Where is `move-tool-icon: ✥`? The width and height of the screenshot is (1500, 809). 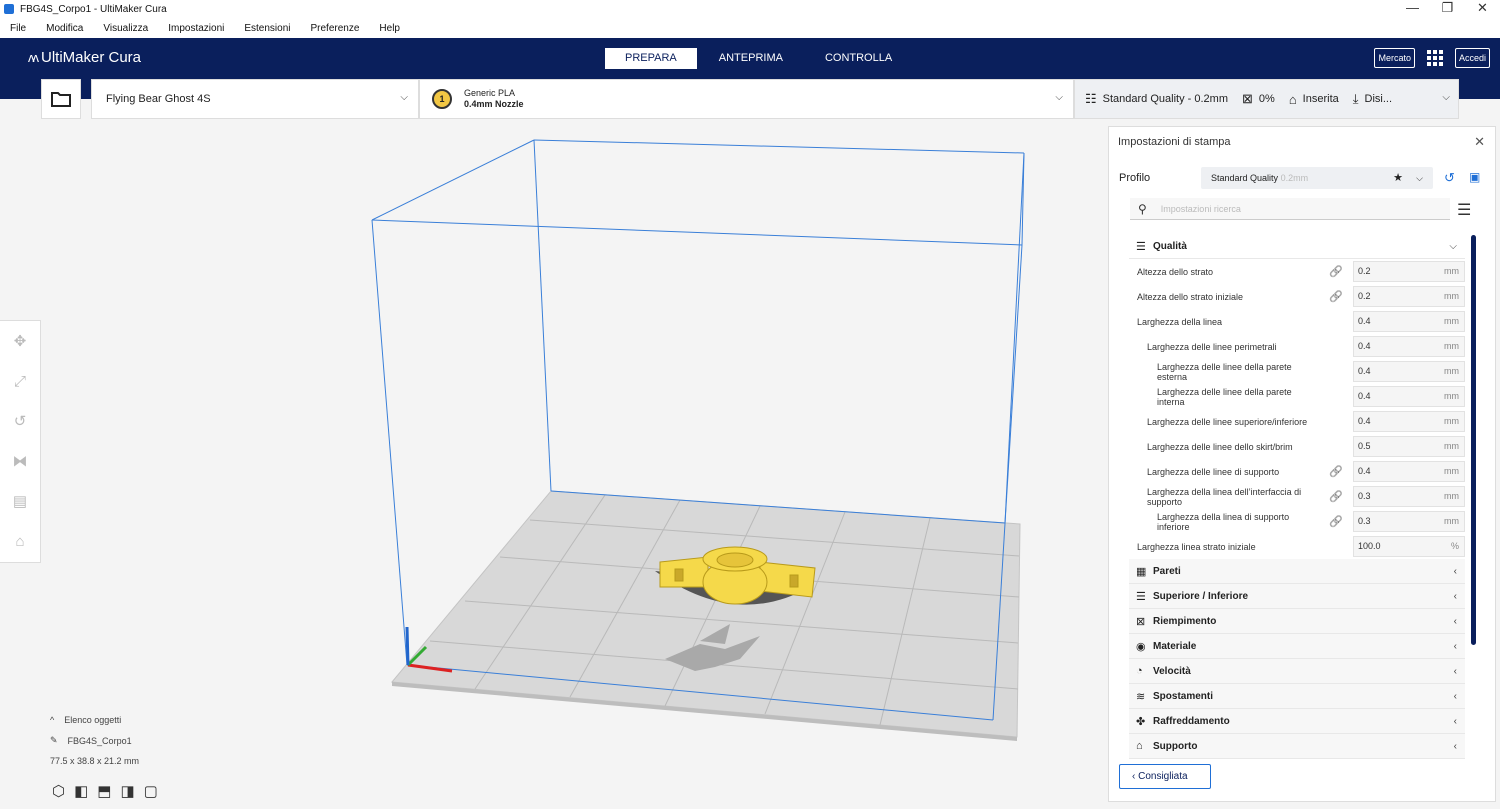
move-tool-icon: ✥ is located at coordinates (20, 341).